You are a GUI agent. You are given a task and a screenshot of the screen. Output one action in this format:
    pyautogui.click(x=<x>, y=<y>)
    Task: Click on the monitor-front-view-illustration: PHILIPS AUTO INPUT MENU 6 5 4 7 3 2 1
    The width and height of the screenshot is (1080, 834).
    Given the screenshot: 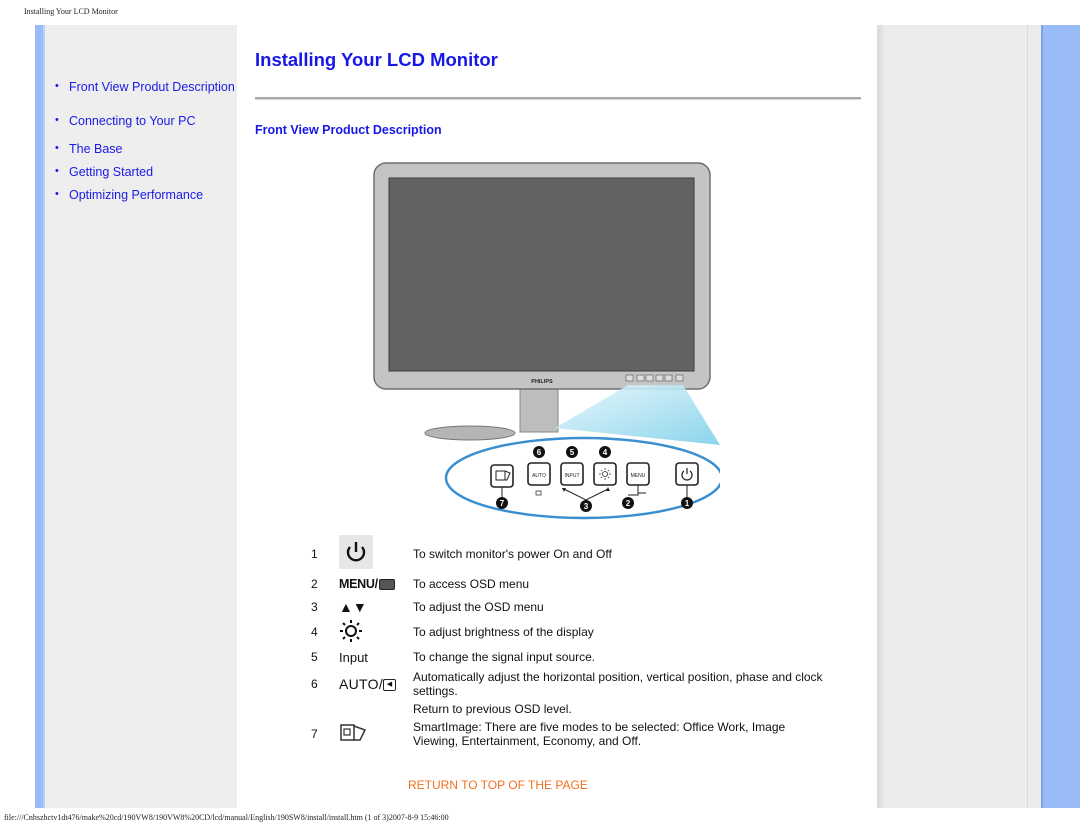 What is the action you would take?
    pyautogui.click(x=546, y=341)
    